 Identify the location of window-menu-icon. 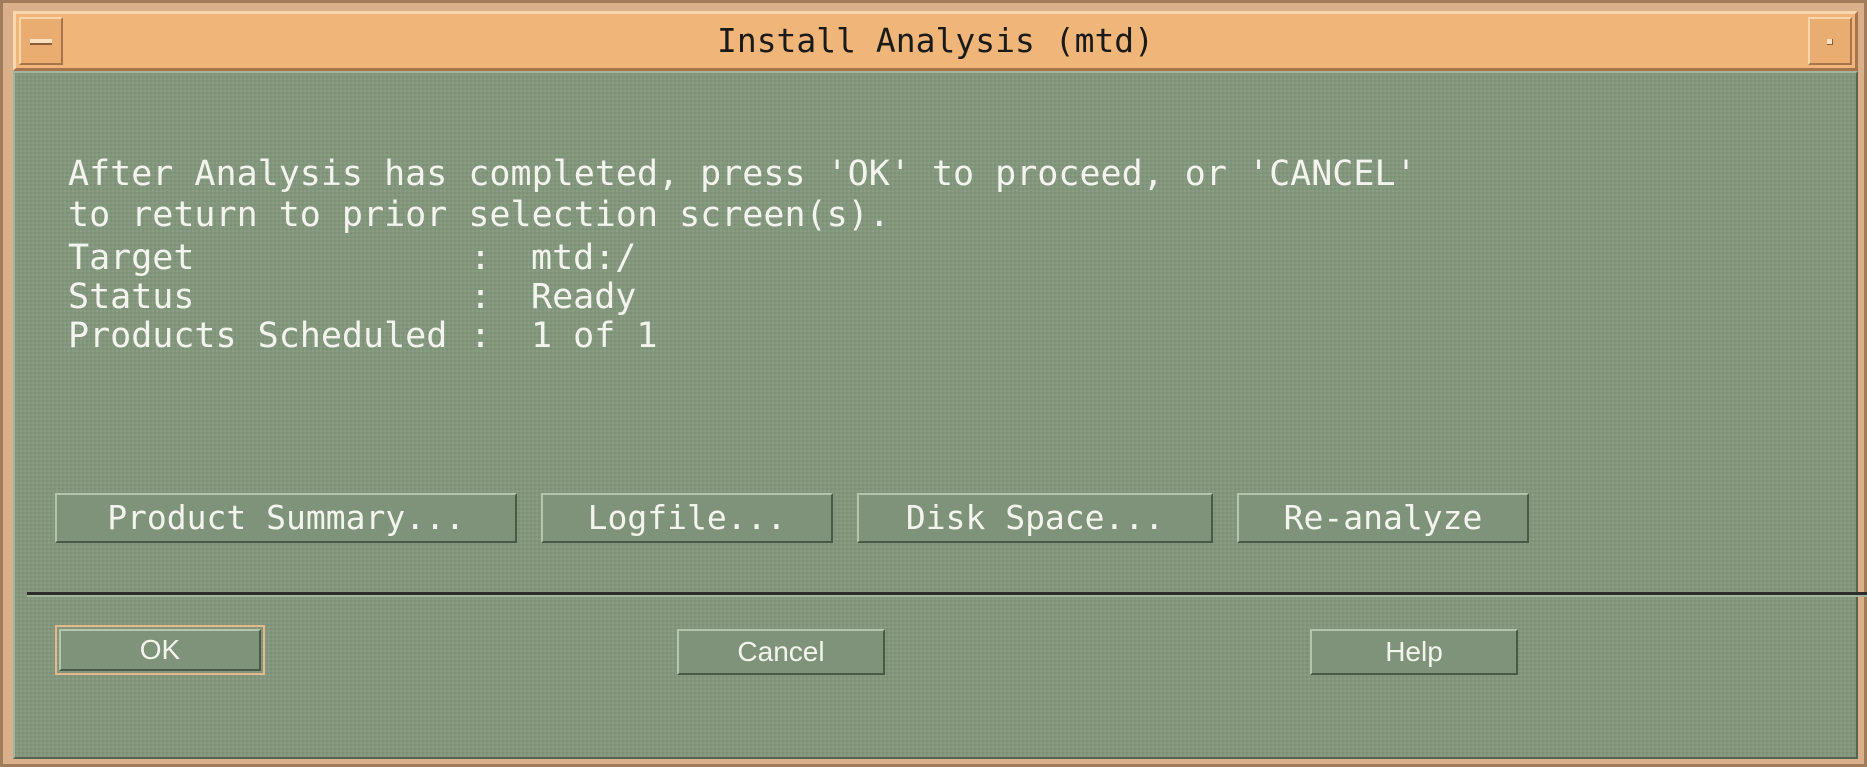
(41, 42).